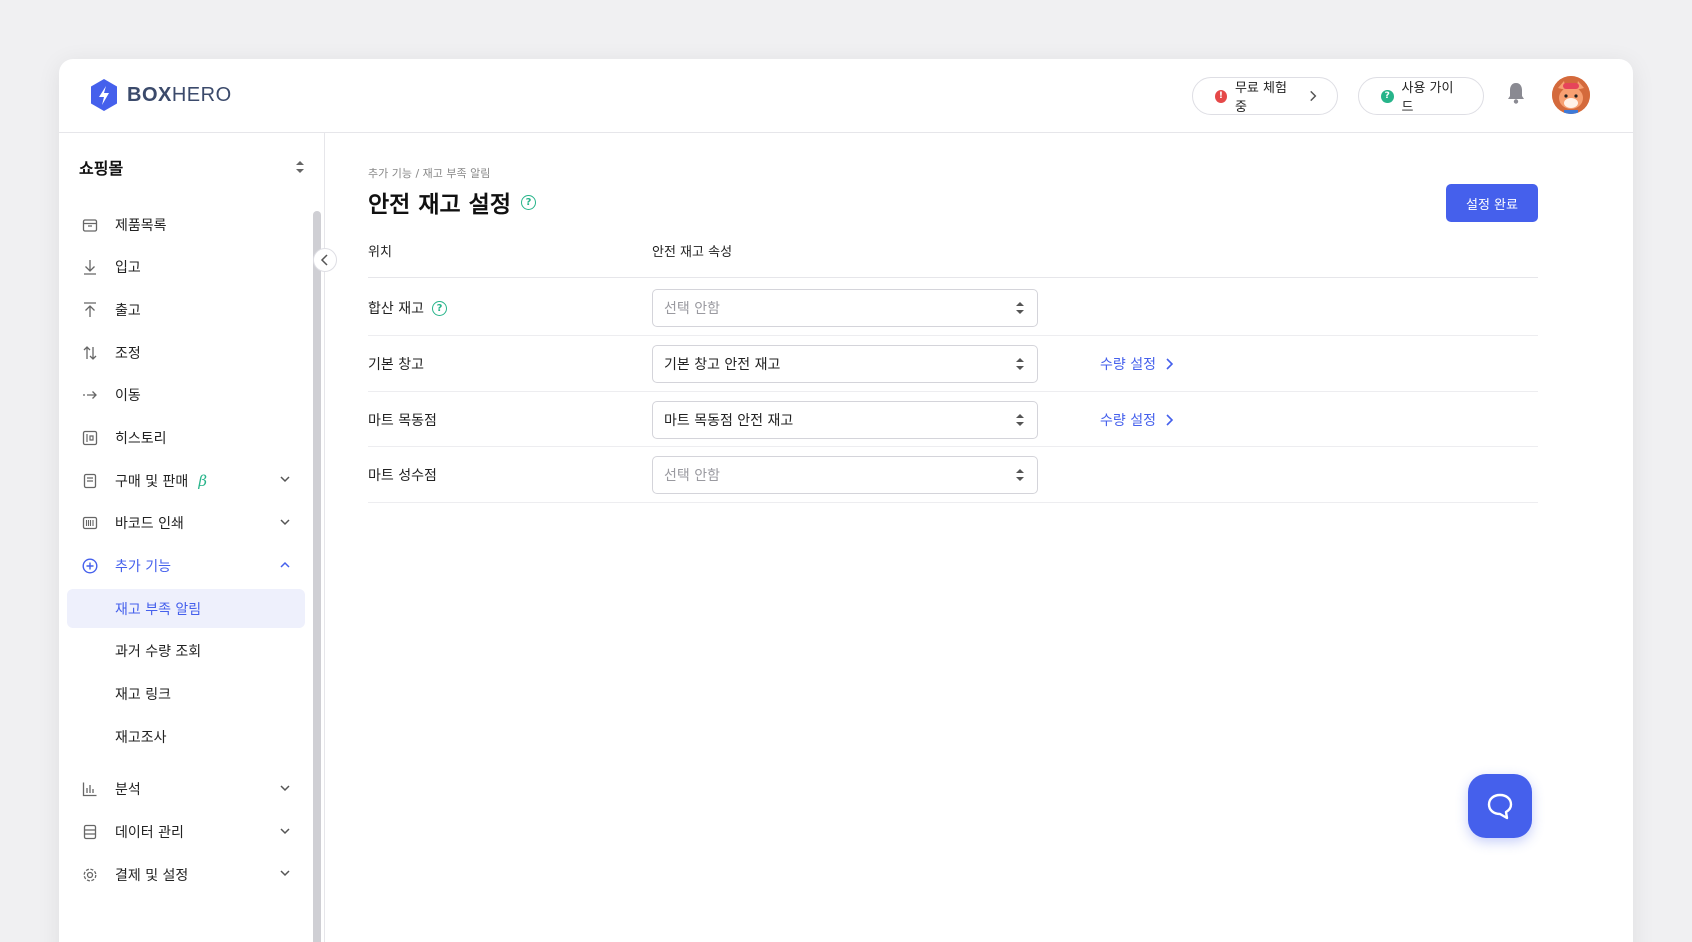 This screenshot has height=942, width=1692. Describe the element at coordinates (201, 94) in the screenshot. I see `logo-text-hero: HERO` at that location.